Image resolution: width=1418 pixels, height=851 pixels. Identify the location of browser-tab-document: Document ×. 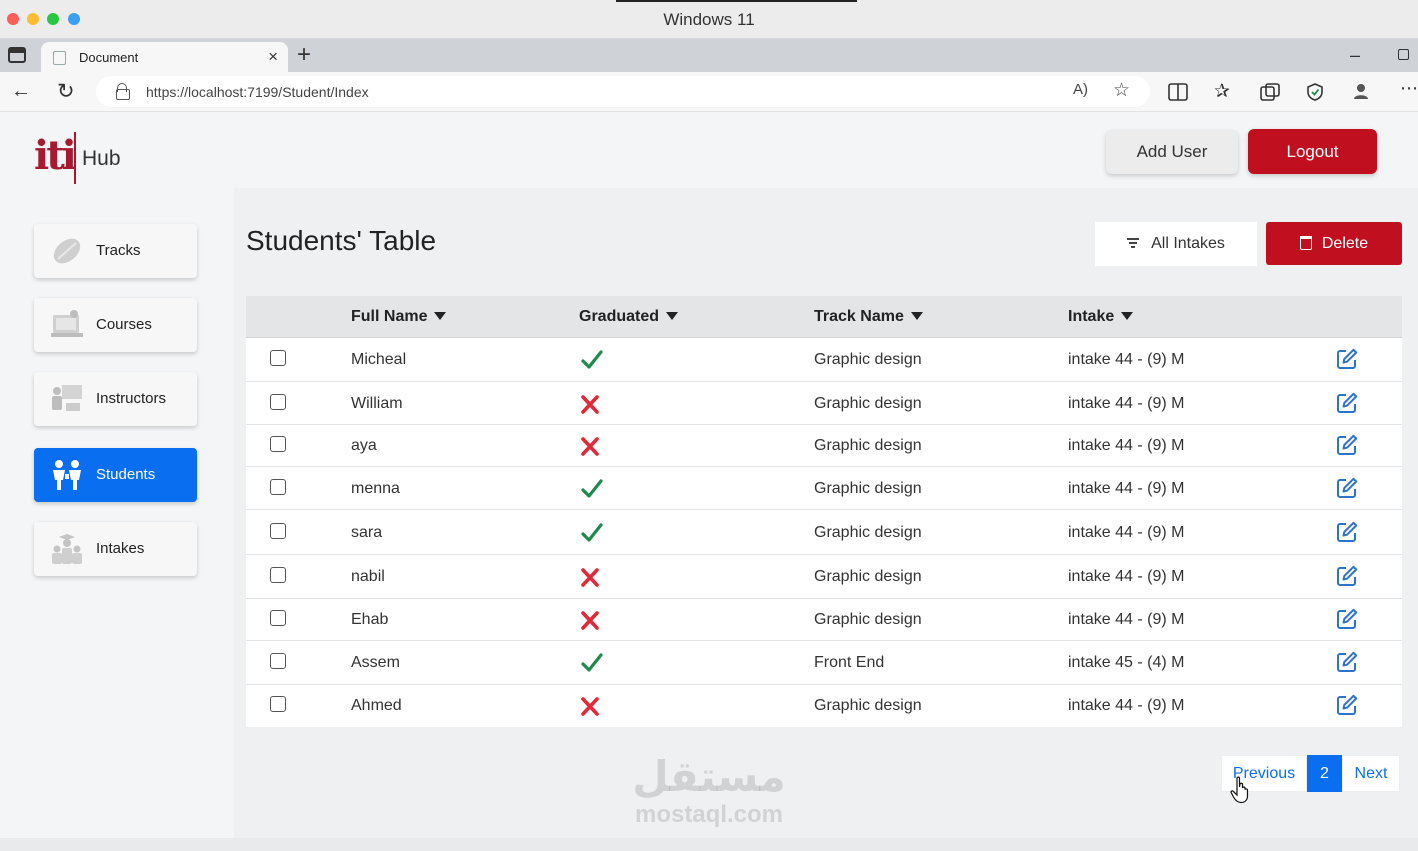
(164, 57).